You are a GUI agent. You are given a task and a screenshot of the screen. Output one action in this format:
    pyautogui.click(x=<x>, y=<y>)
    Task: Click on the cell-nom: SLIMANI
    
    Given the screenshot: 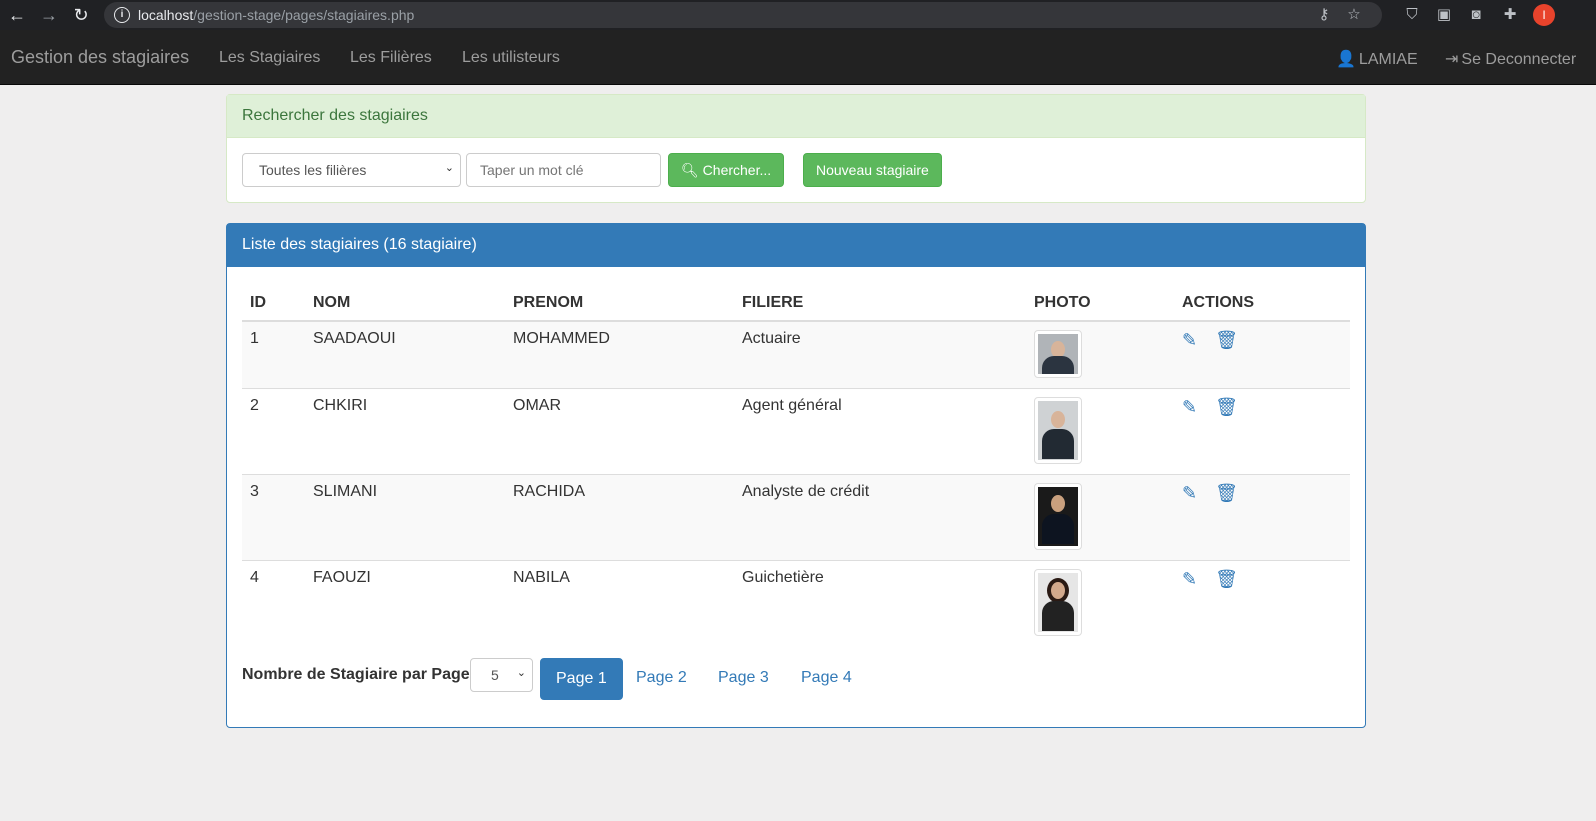 What is the action you would take?
    pyautogui.click(x=405, y=516)
    